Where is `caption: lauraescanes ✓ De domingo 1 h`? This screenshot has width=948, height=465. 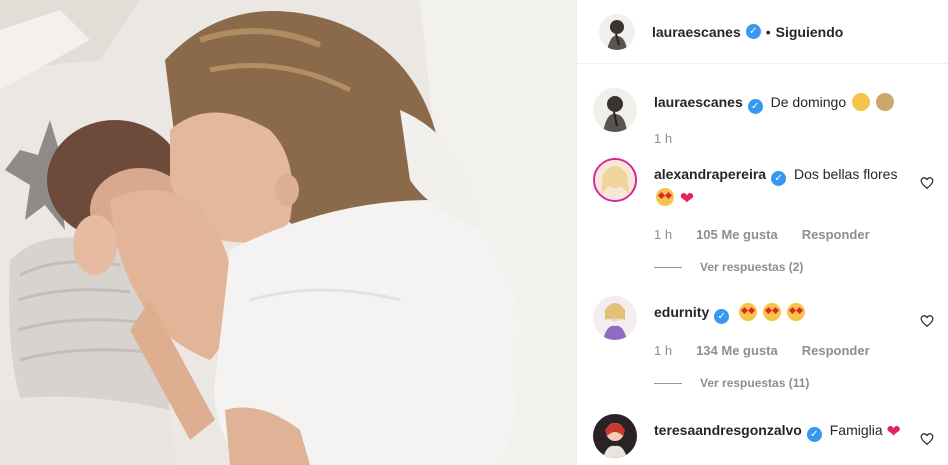 caption: lauraescanes ✓ De domingo 1 h is located at coordinates (765, 119).